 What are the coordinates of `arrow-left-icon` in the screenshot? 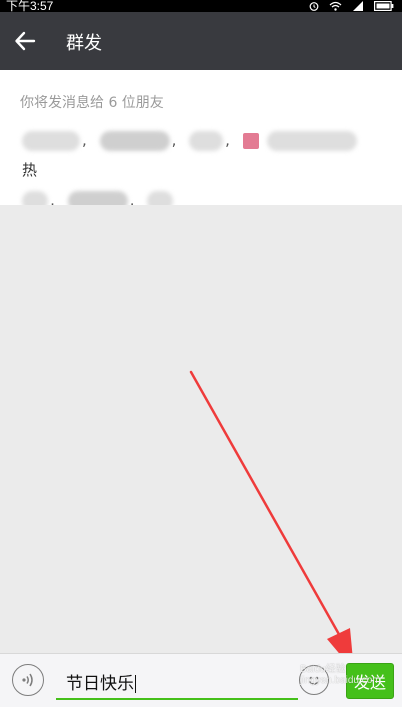 It's located at (25, 41).